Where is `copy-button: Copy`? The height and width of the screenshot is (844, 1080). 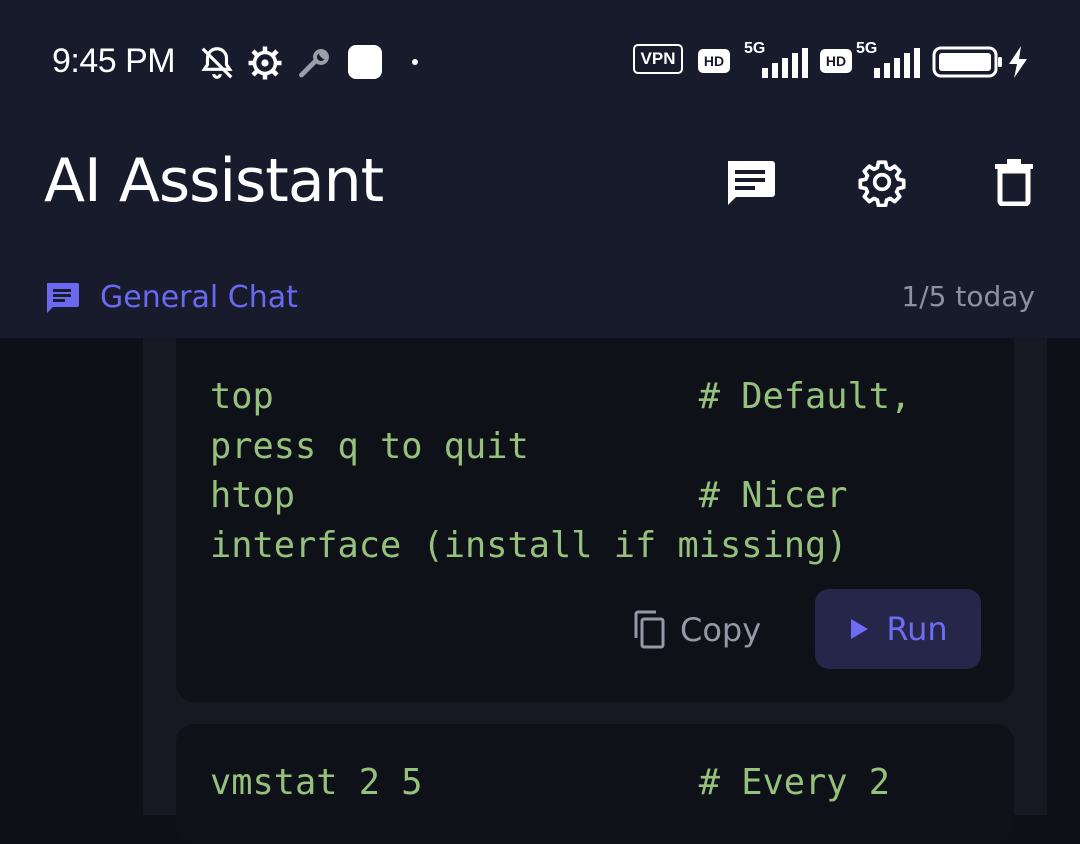 copy-button: Copy is located at coordinates (696, 630).